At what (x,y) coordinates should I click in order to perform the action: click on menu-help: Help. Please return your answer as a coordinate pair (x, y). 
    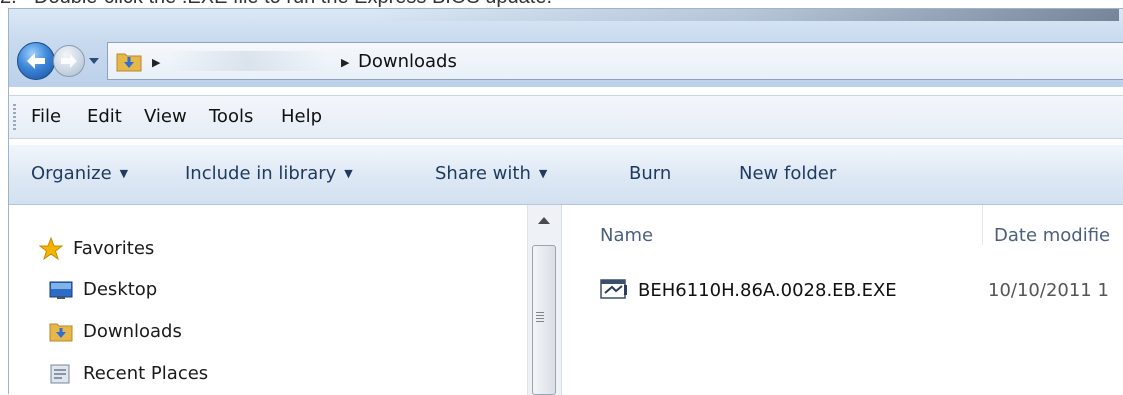
    Looking at the image, I should click on (301, 116).